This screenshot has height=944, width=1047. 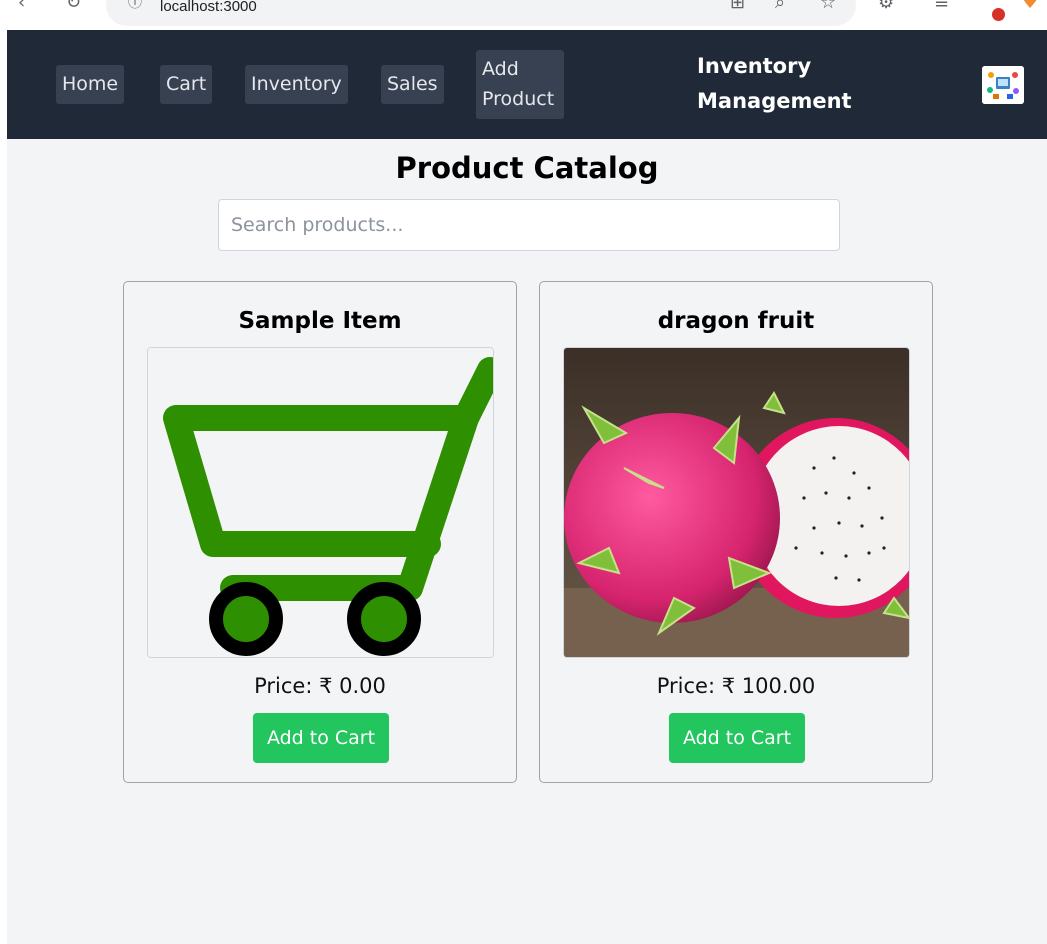 I want to click on dragon-fruit-photo, so click(x=736, y=502).